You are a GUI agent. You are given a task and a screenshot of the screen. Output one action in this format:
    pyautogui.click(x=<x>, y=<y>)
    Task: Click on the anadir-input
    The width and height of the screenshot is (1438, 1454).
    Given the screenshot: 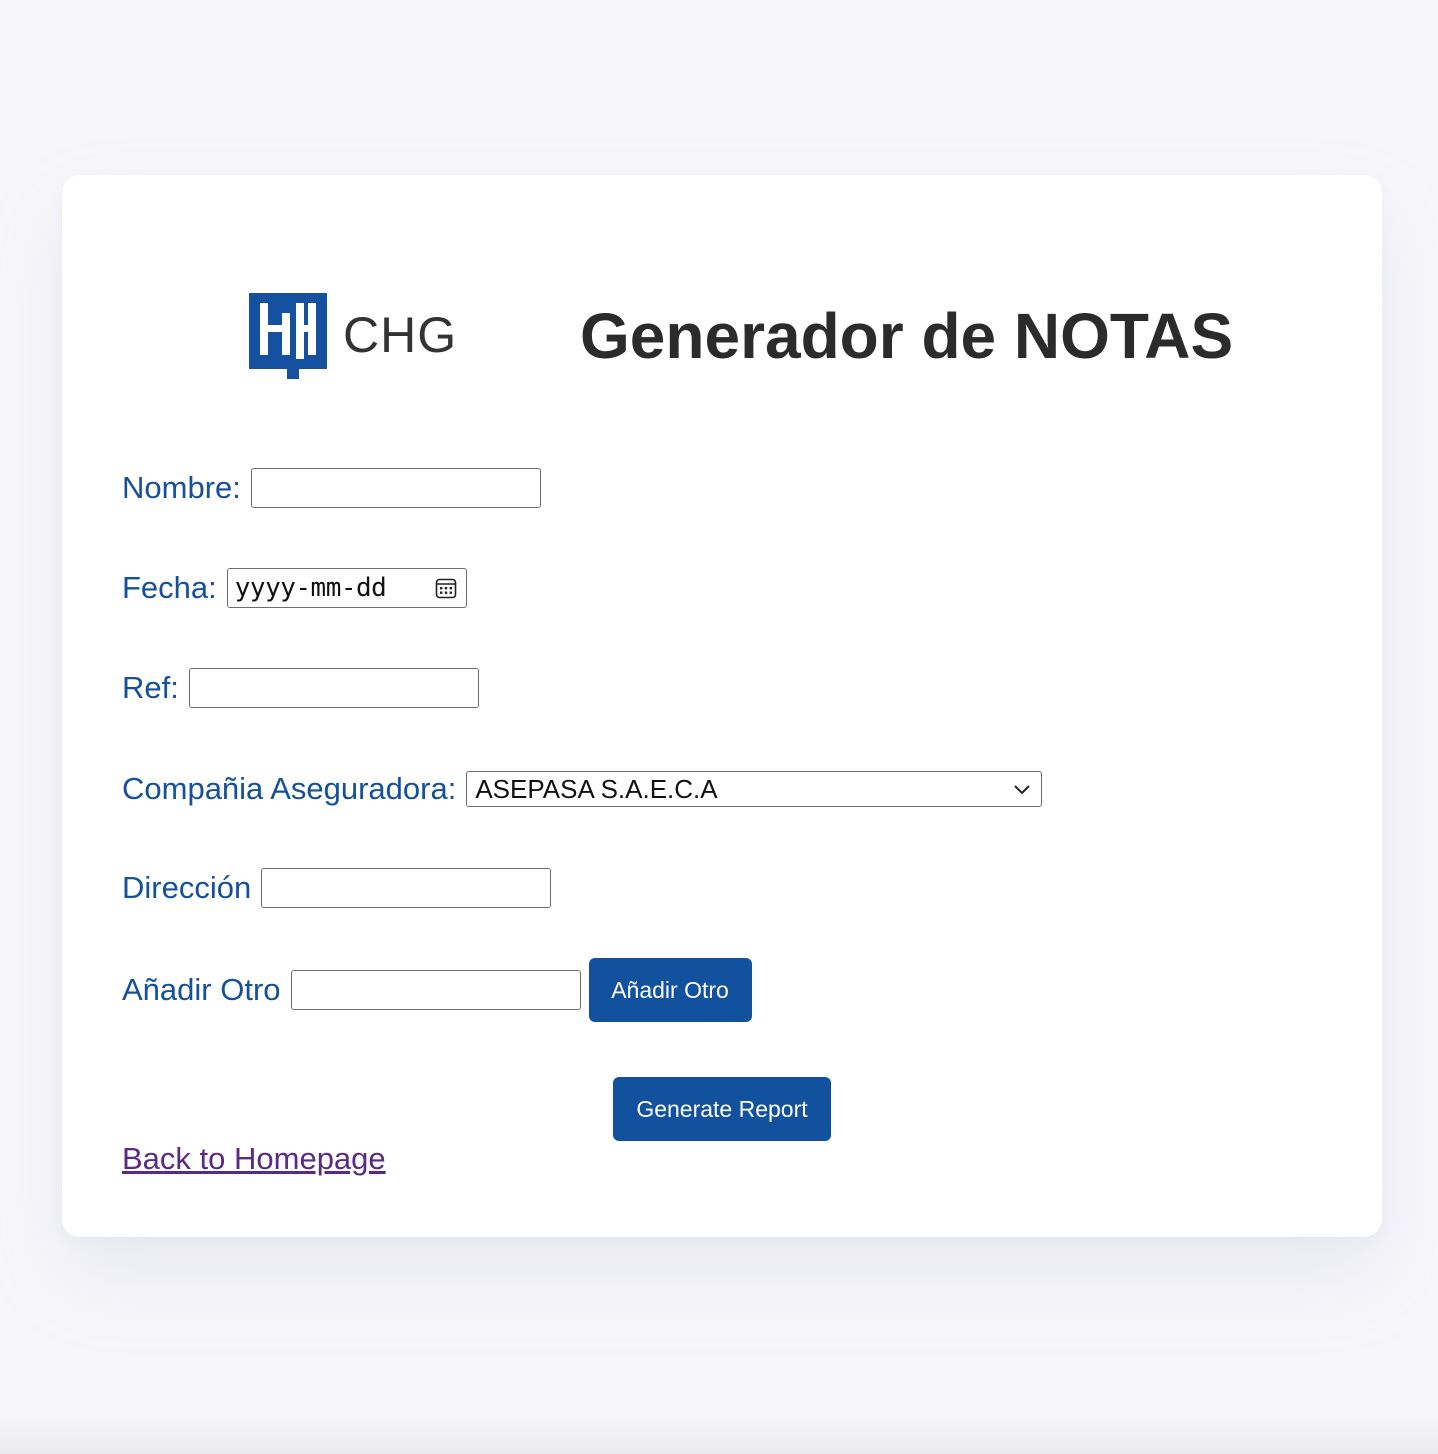 What is the action you would take?
    pyautogui.click(x=435, y=990)
    